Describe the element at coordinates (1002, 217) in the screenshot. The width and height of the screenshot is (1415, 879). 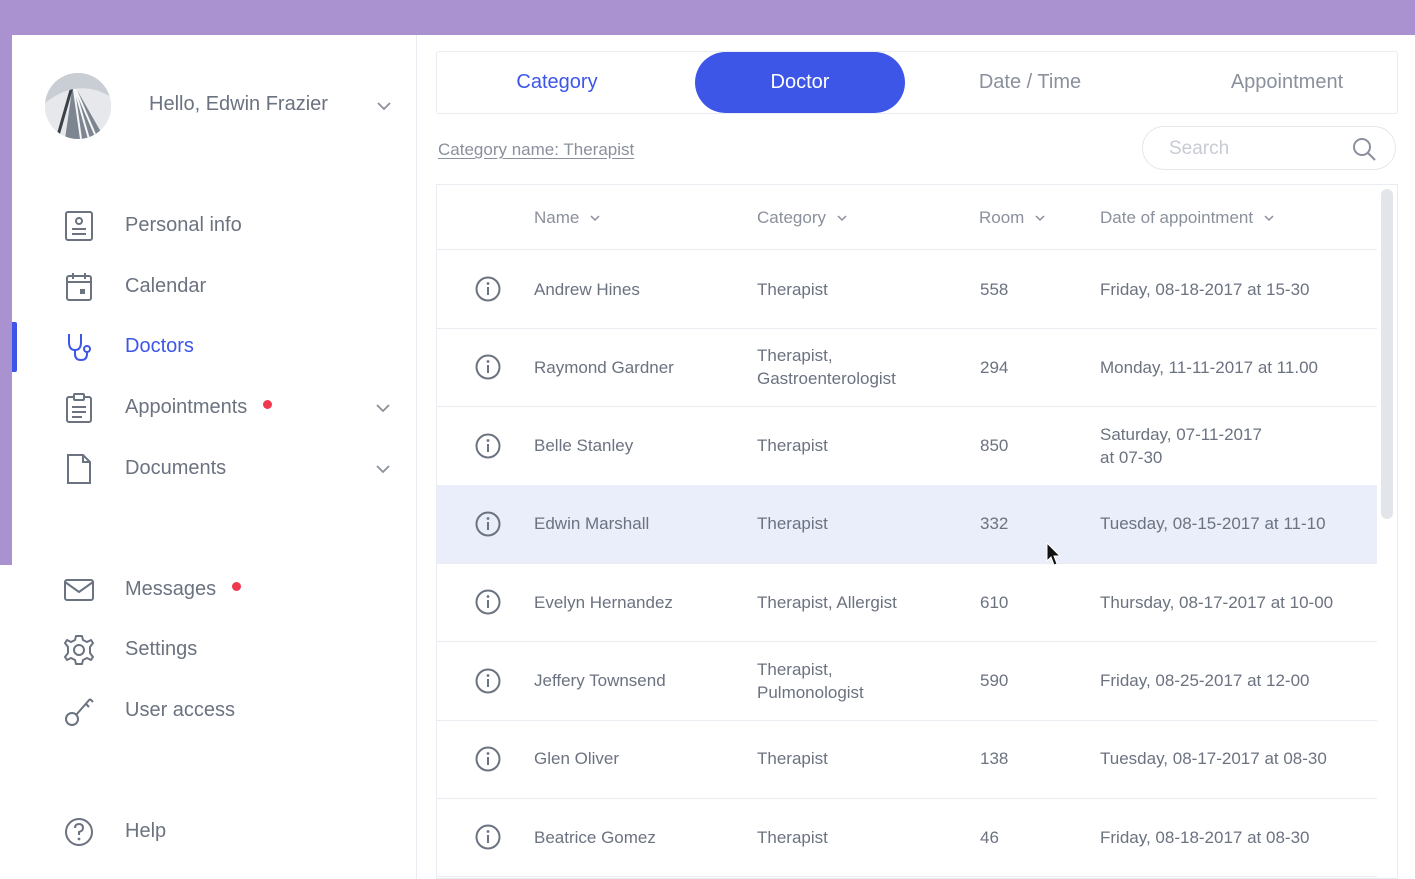
I see `column-header-label: Room` at that location.